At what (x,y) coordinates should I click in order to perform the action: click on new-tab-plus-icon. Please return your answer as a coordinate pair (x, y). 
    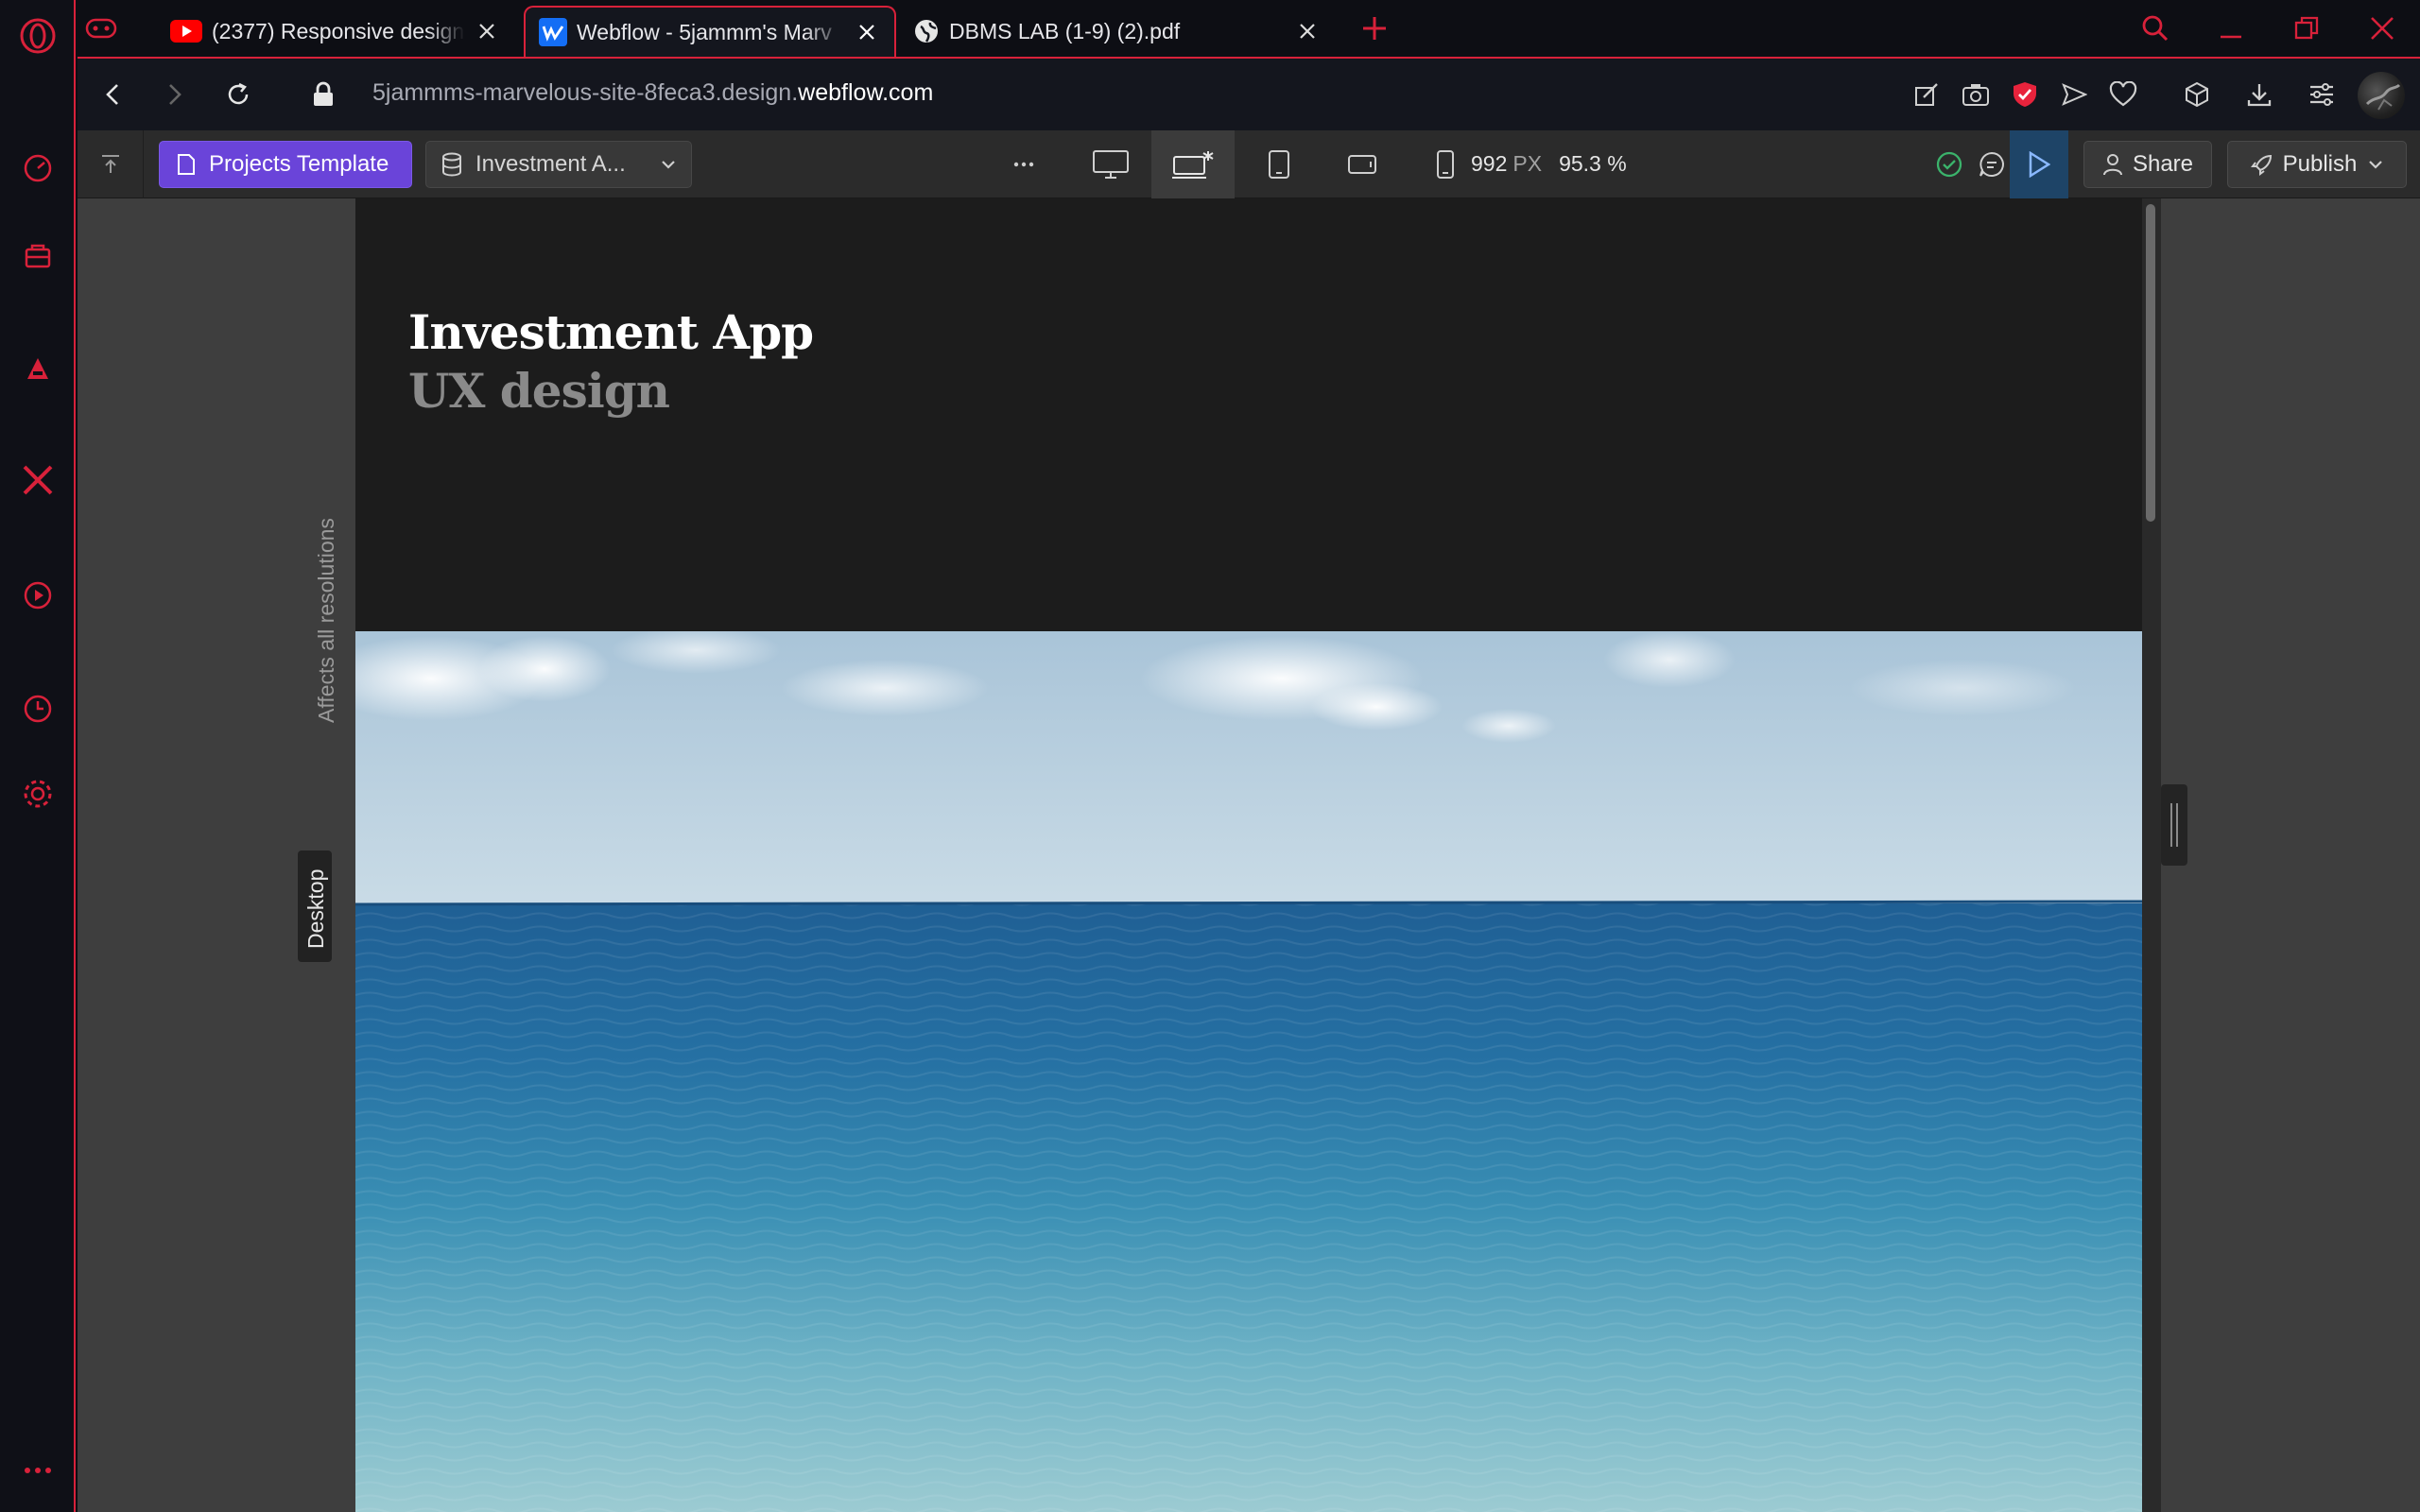
    Looking at the image, I should click on (1374, 28).